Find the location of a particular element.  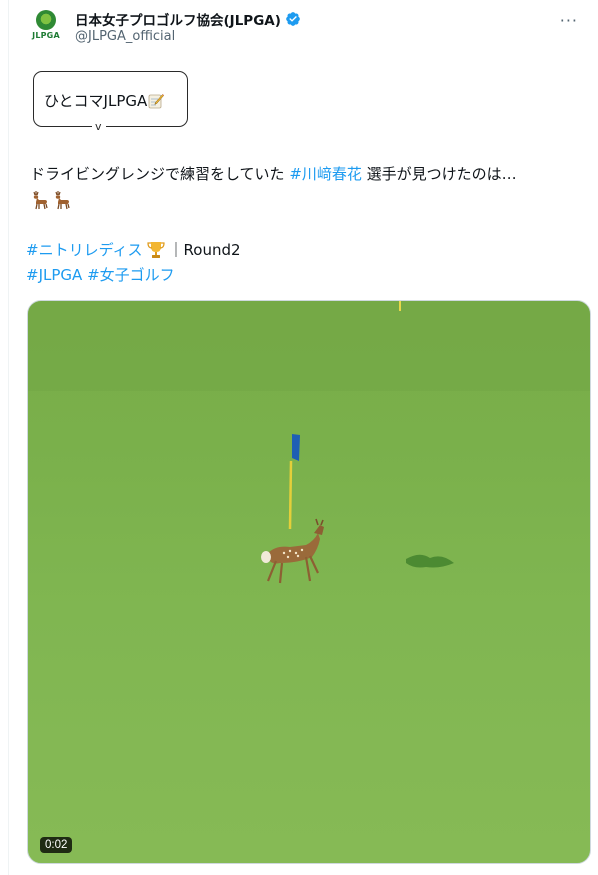

jlpga-logo-icon is located at coordinates (46, 20).